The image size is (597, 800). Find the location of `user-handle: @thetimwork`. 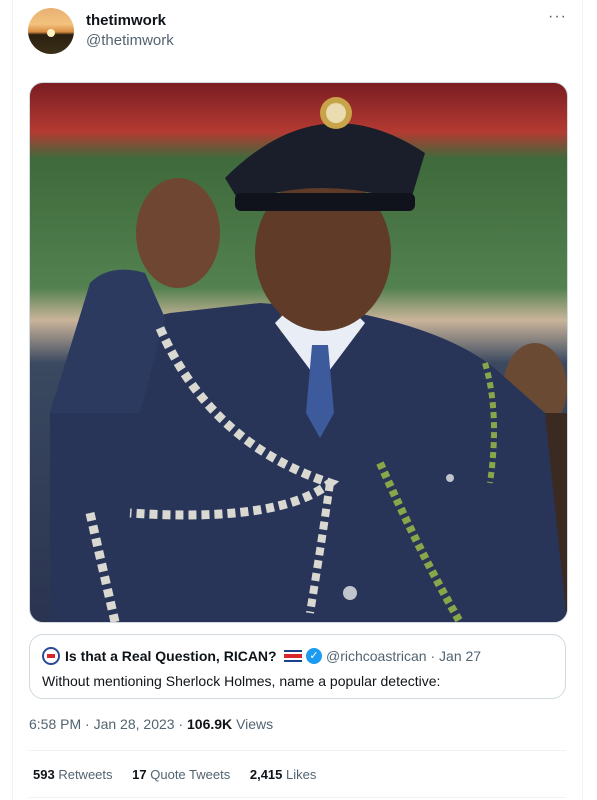

user-handle: @thetimwork is located at coordinates (130, 40).